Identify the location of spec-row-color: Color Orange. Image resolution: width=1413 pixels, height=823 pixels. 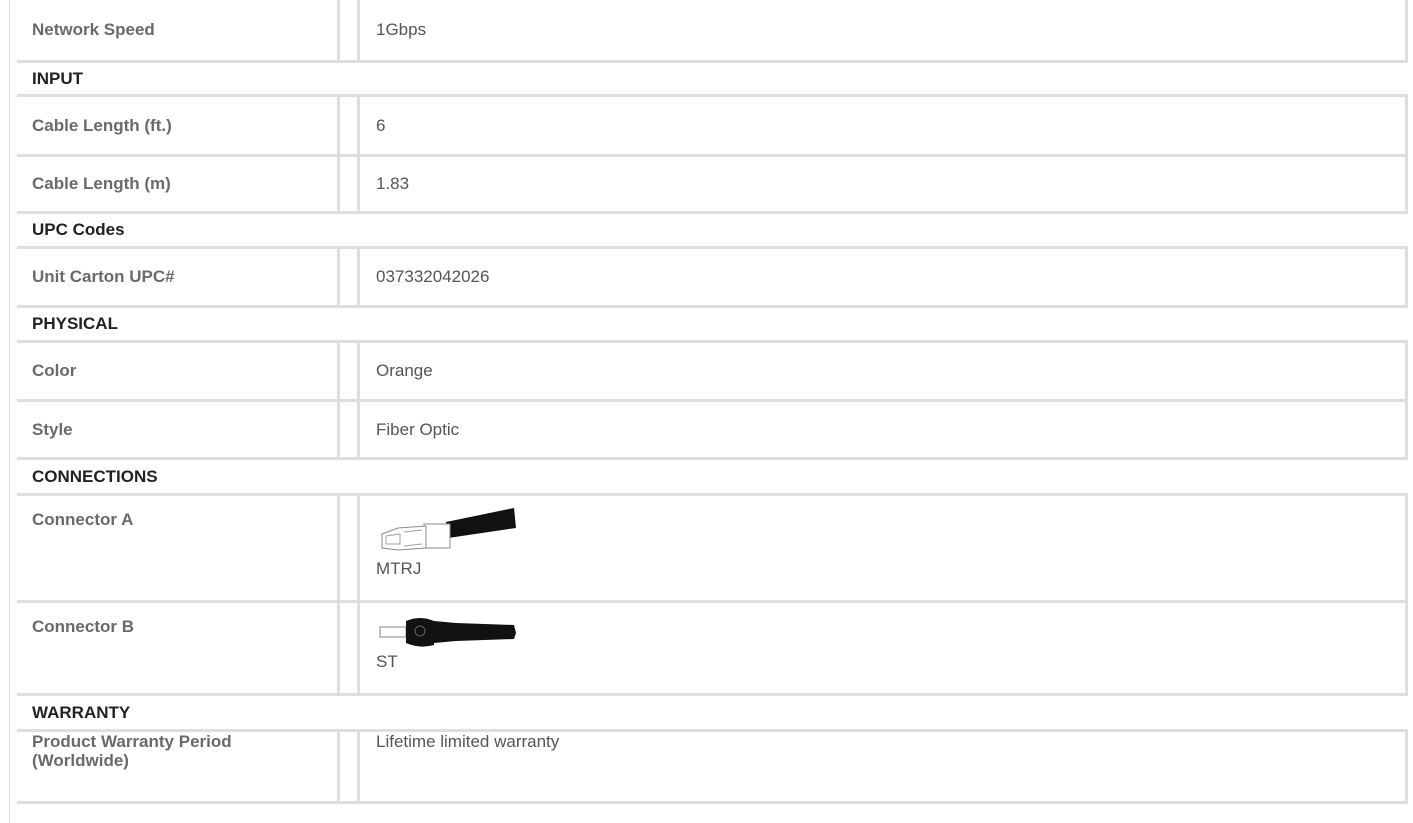
(712, 372).